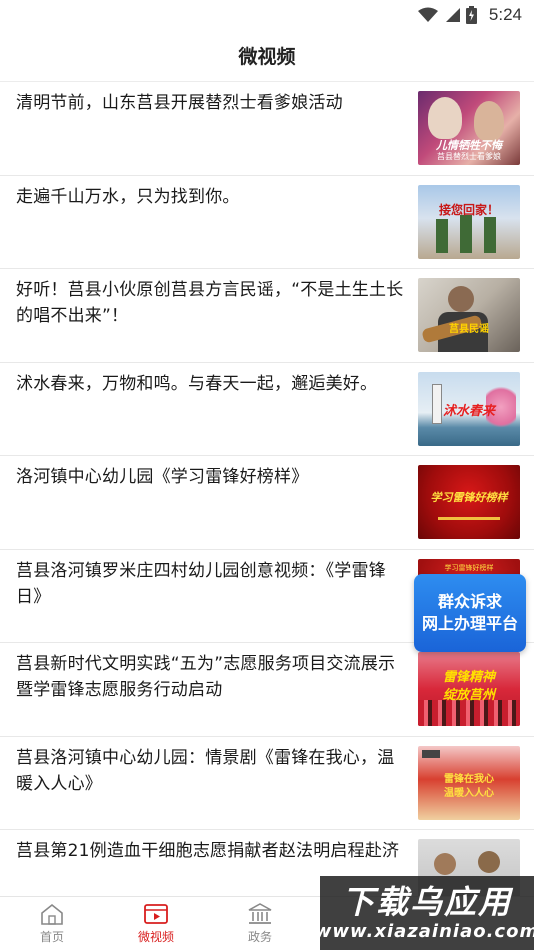 The height and width of the screenshot is (950, 534). What do you see at coordinates (427, 15) in the screenshot?
I see `wifi-icon` at bounding box center [427, 15].